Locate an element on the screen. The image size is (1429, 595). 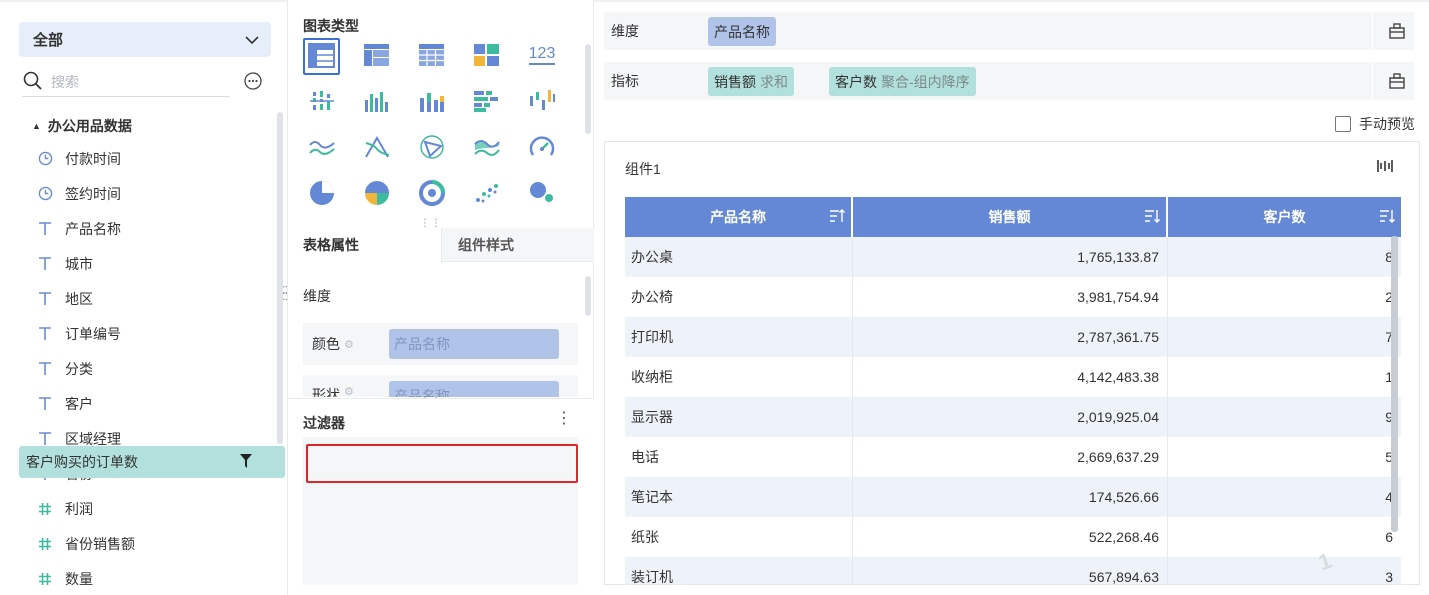
field-item: 城市 is located at coordinates (154, 263).